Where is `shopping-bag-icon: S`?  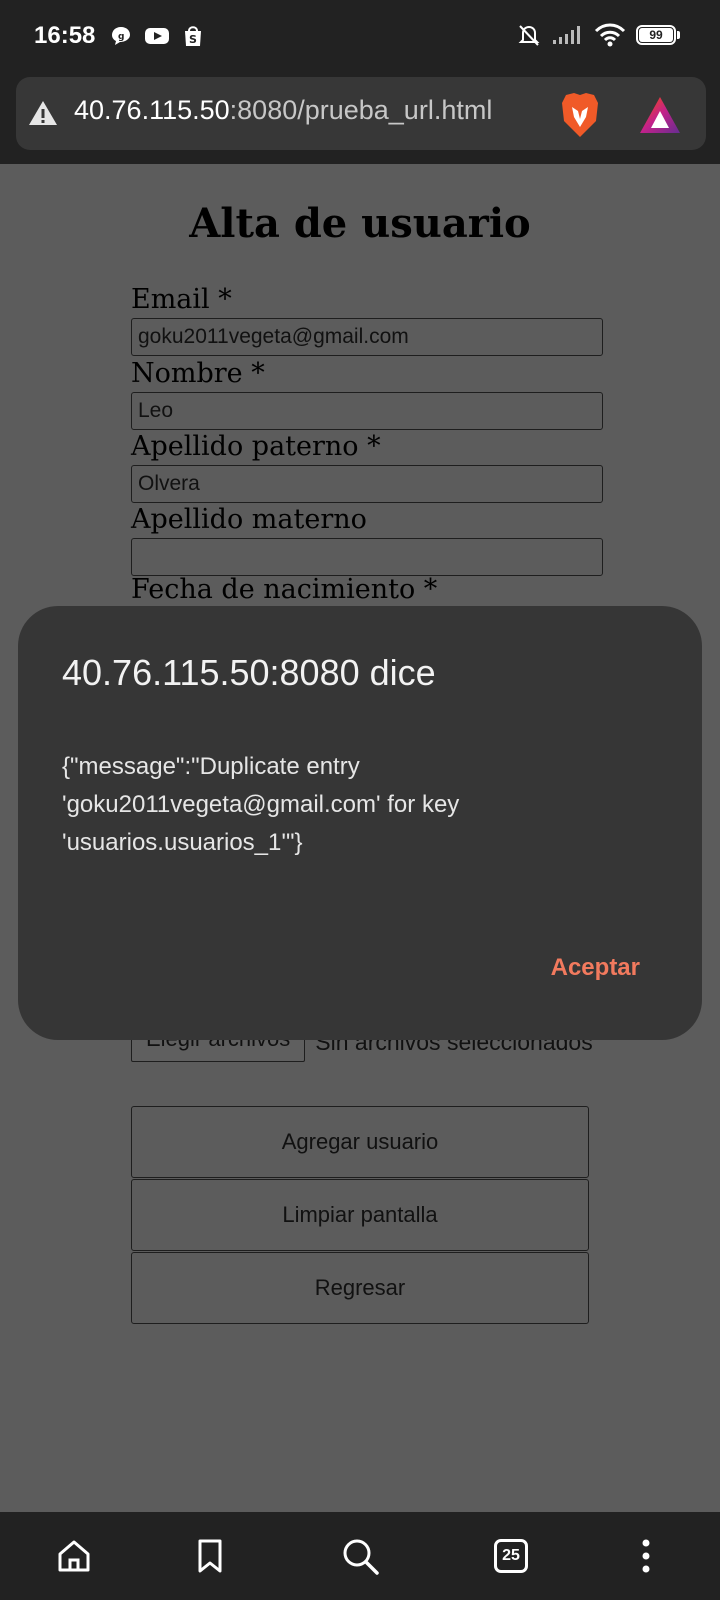 shopping-bag-icon: S is located at coordinates (193, 36).